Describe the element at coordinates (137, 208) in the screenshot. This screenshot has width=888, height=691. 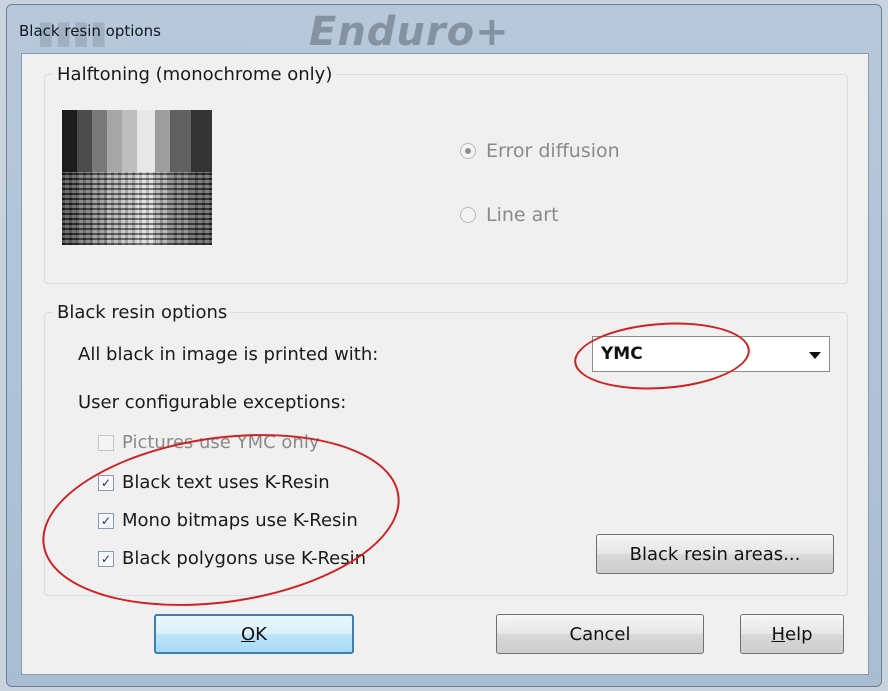
I see `halftone-ripple` at that location.